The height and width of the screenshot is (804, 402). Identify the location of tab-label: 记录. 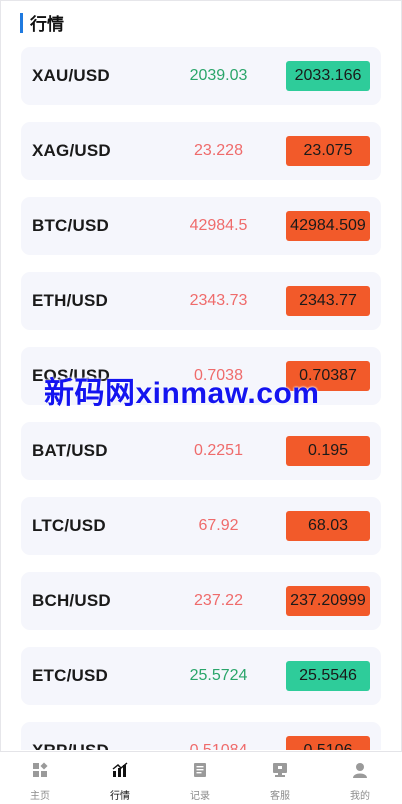
(200, 796).